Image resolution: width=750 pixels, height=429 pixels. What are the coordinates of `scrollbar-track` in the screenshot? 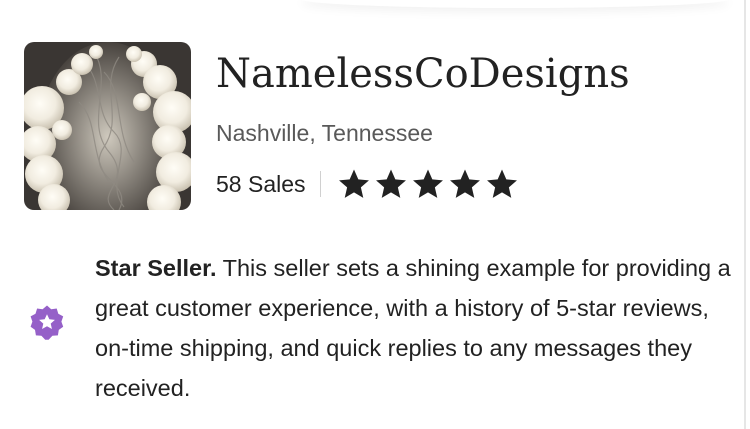 It's located at (745, 214).